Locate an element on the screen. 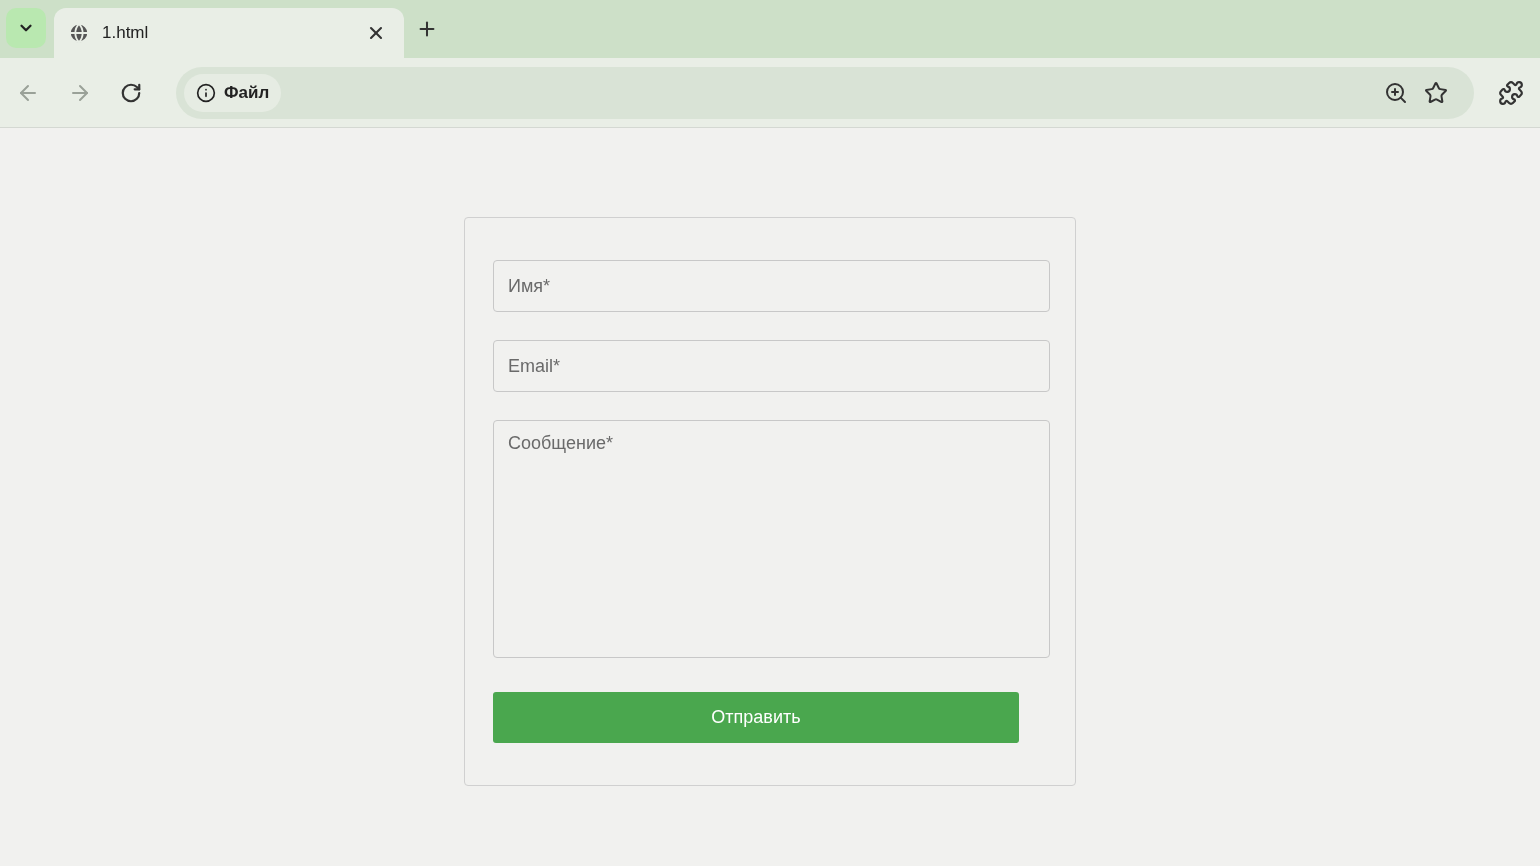 This screenshot has width=1540, height=866. zoom-in-icon is located at coordinates (1396, 92).